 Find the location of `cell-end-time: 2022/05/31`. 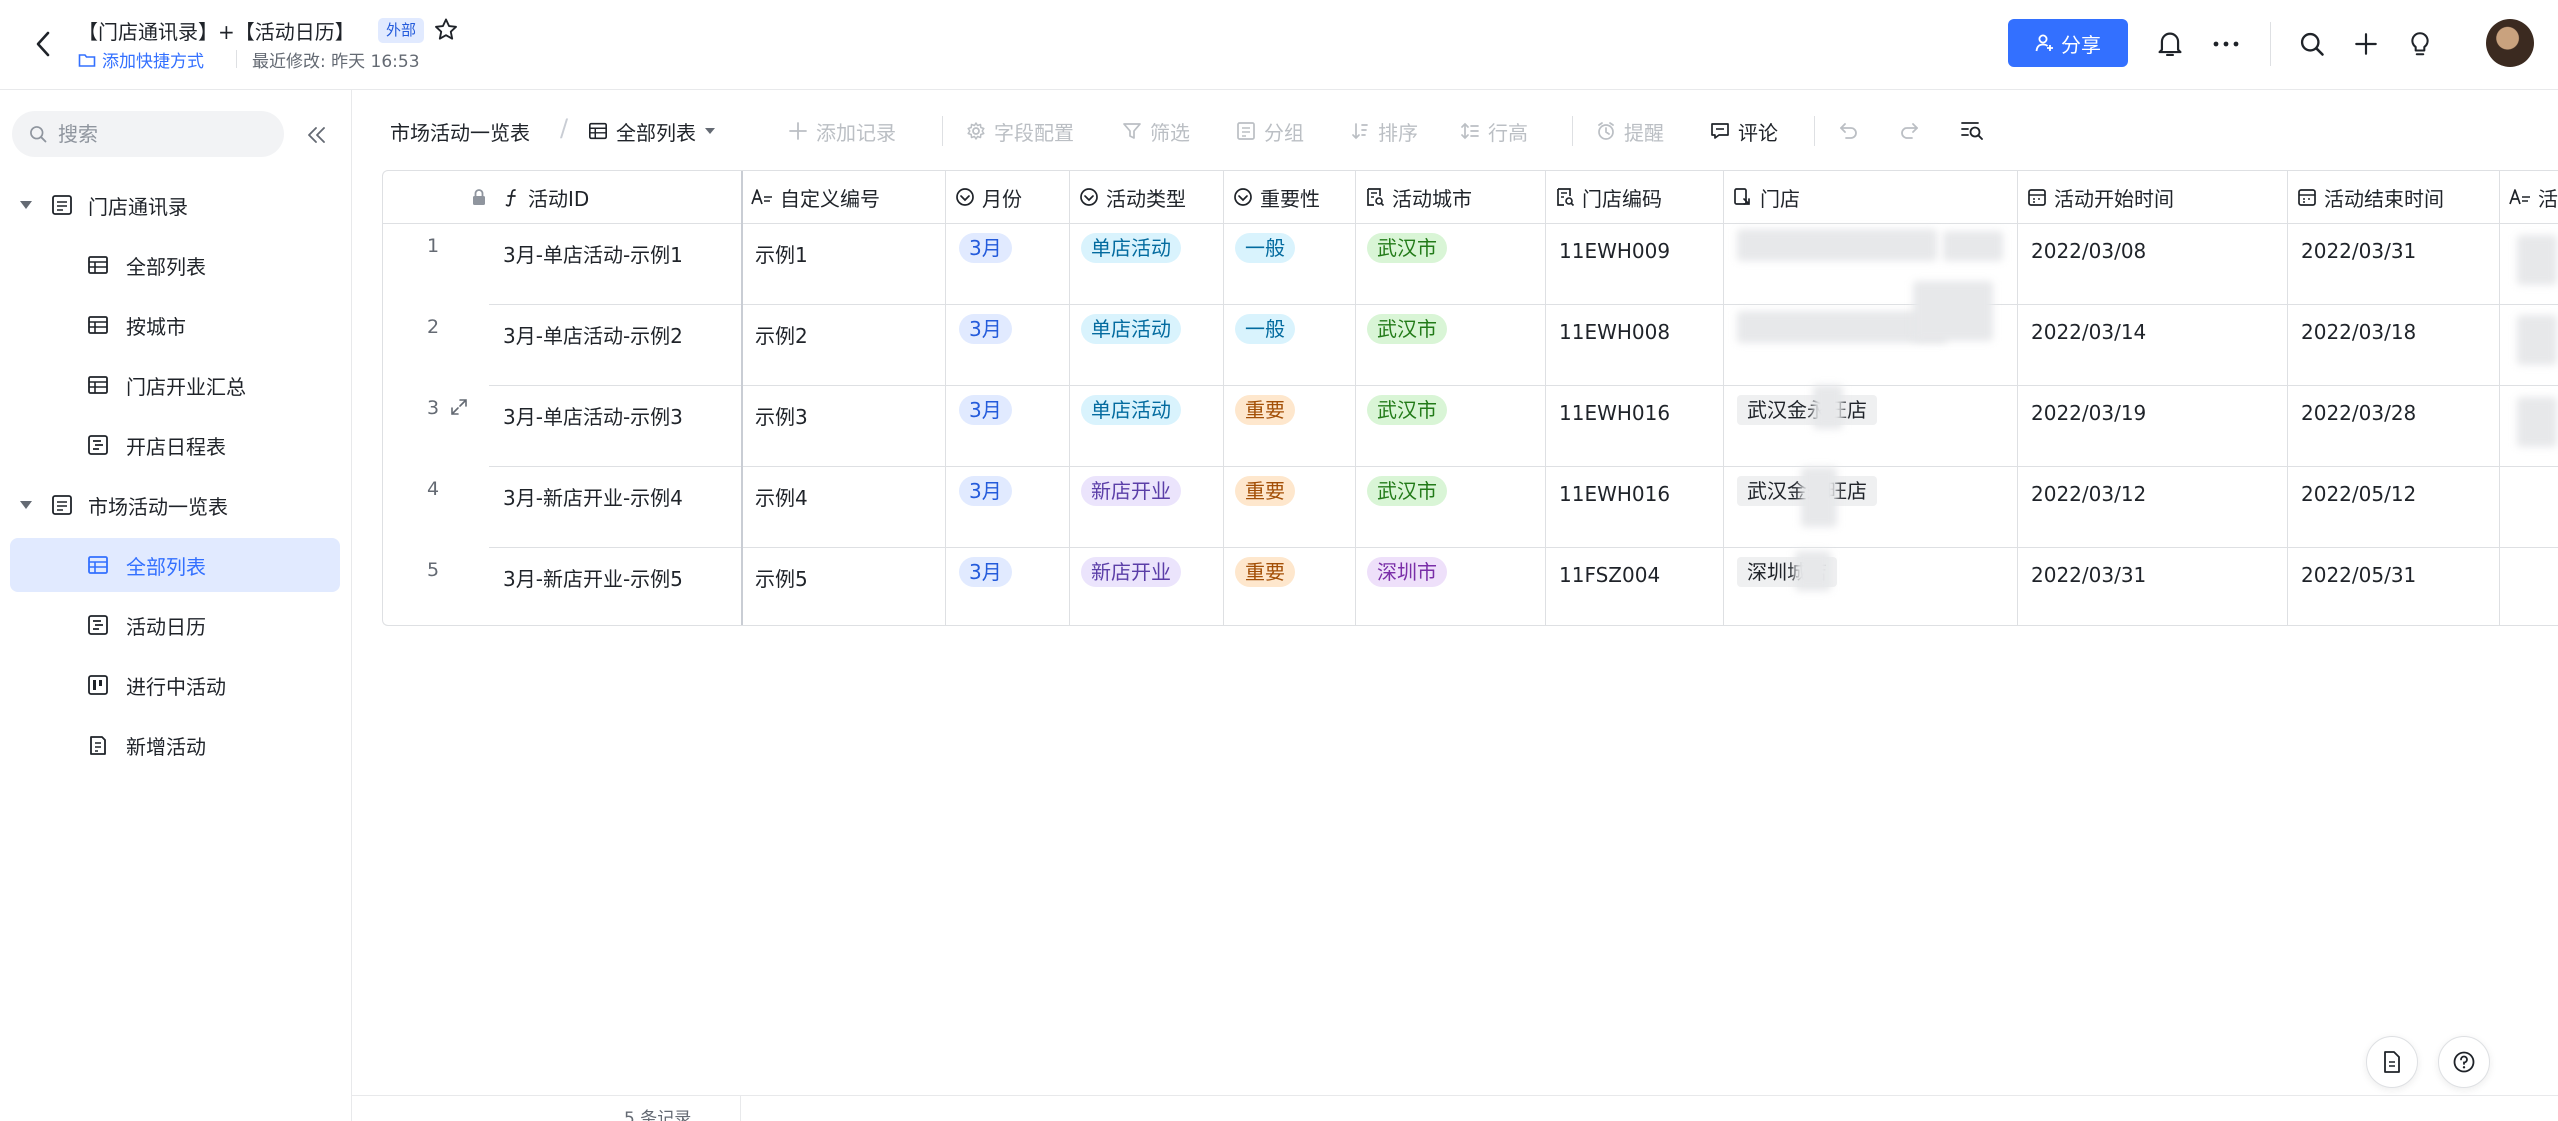

cell-end-time: 2022/05/31 is located at coordinates (2358, 575).